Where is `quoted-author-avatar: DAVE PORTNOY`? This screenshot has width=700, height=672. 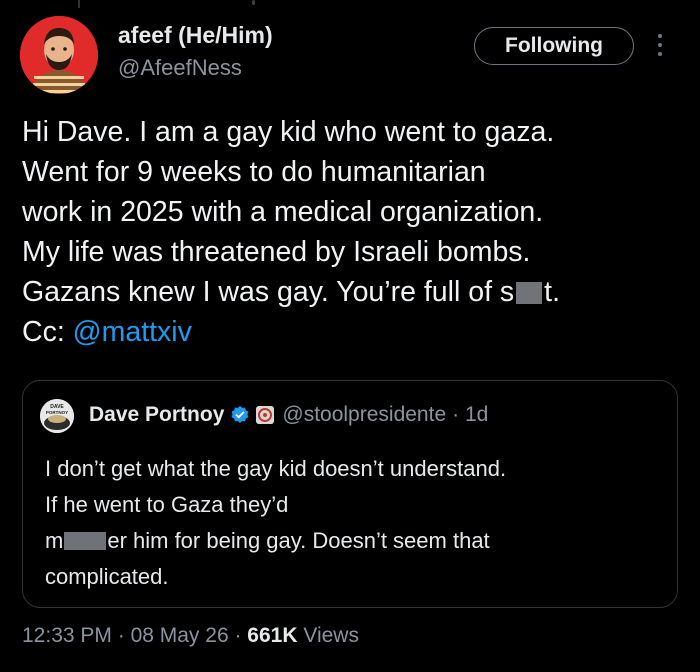 quoted-author-avatar: DAVE PORTNOY is located at coordinates (57, 416).